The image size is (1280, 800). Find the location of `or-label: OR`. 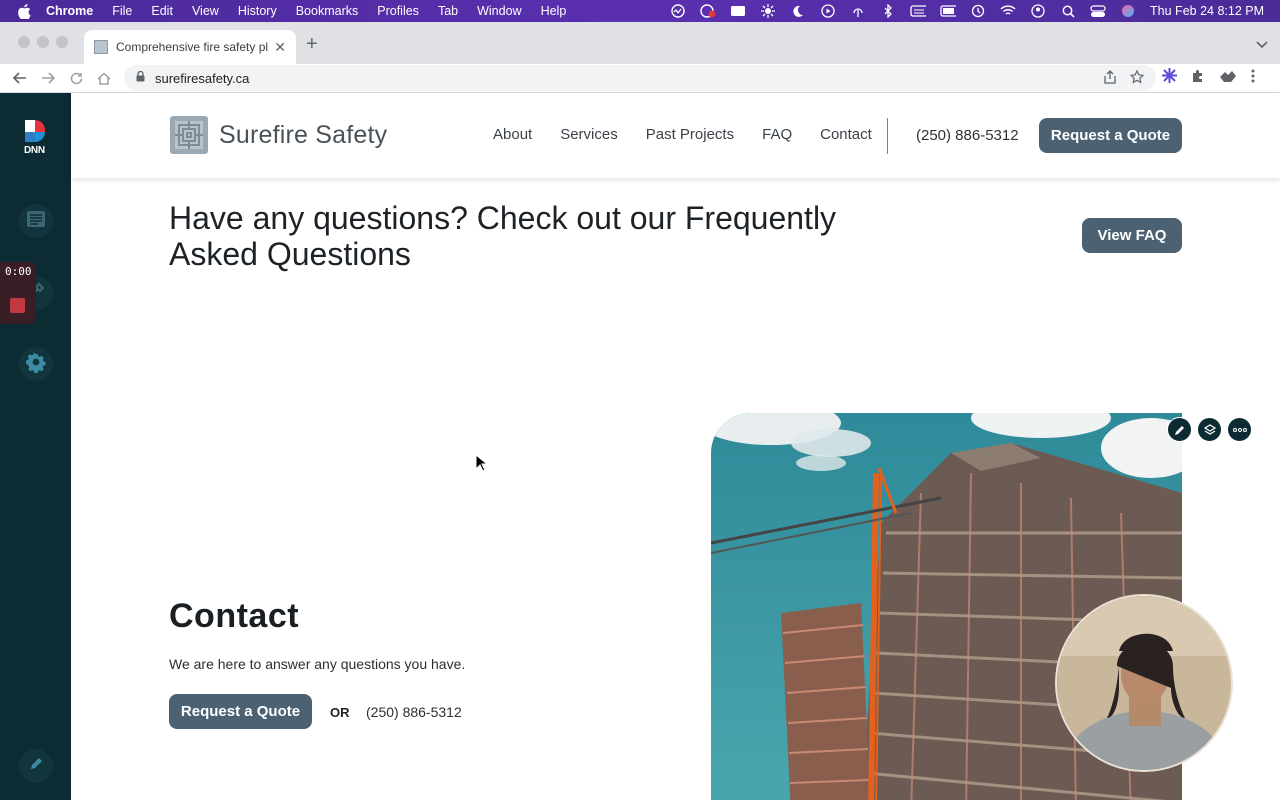

or-label: OR is located at coordinates (340, 712).